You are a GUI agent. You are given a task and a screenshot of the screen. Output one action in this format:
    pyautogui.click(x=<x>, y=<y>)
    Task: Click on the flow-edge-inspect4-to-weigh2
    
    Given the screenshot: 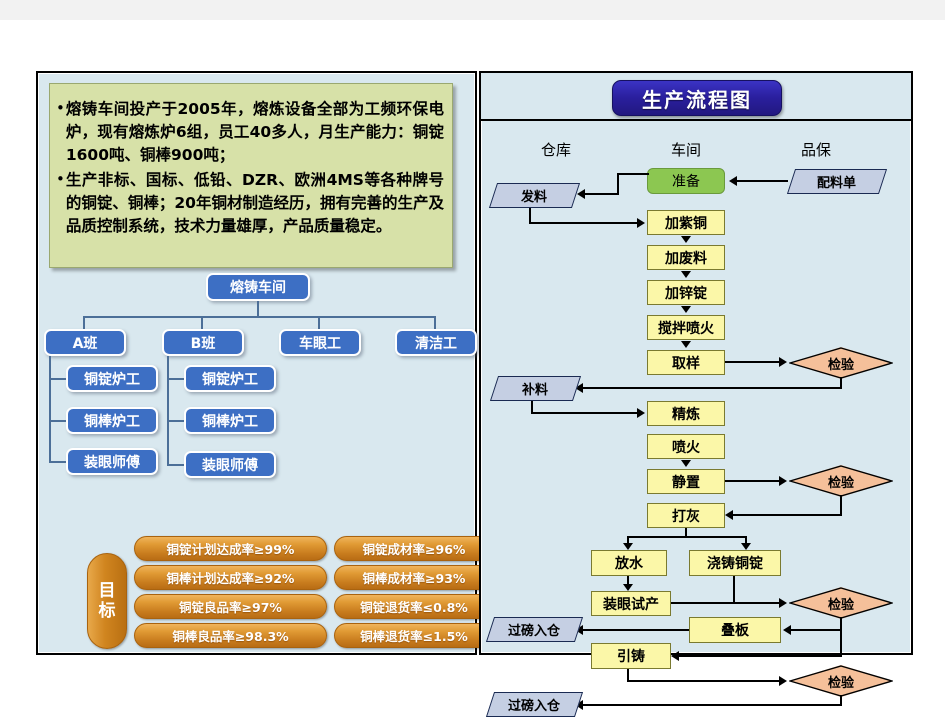 What is the action you would take?
    pyautogui.click(x=712, y=705)
    